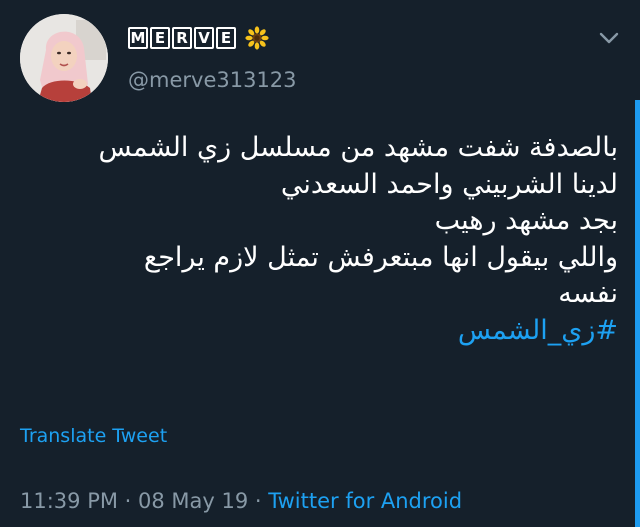 This screenshot has height=527, width=640. What do you see at coordinates (212, 80) in the screenshot?
I see `user-handle: @merve313123` at bounding box center [212, 80].